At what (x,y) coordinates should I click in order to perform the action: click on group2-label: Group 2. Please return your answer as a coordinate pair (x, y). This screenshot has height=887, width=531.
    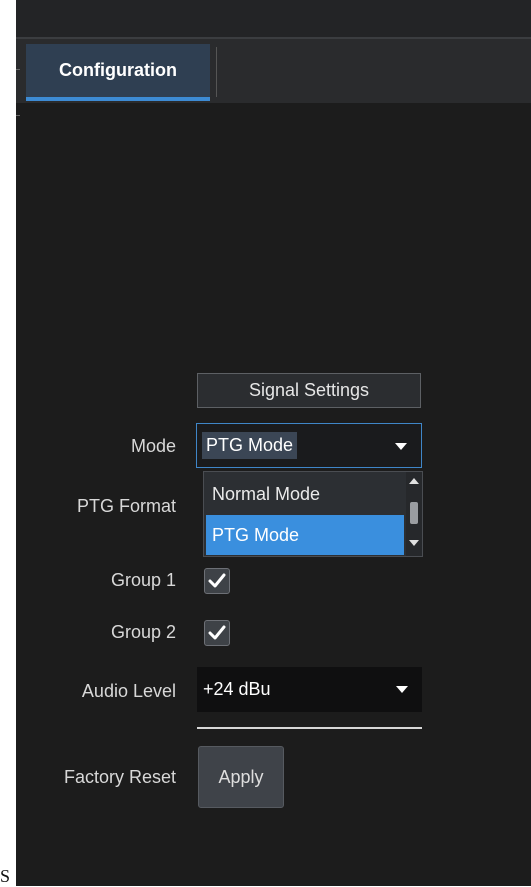
    Looking at the image, I should click on (143, 632).